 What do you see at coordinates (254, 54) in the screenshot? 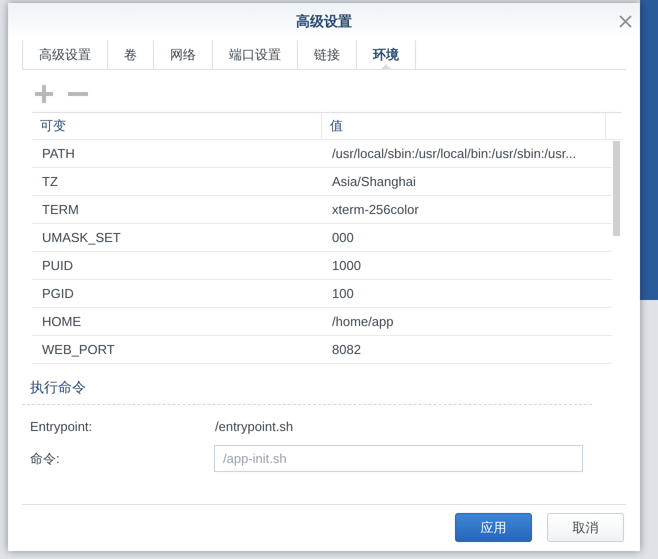
I see `tab: 端口设置` at bounding box center [254, 54].